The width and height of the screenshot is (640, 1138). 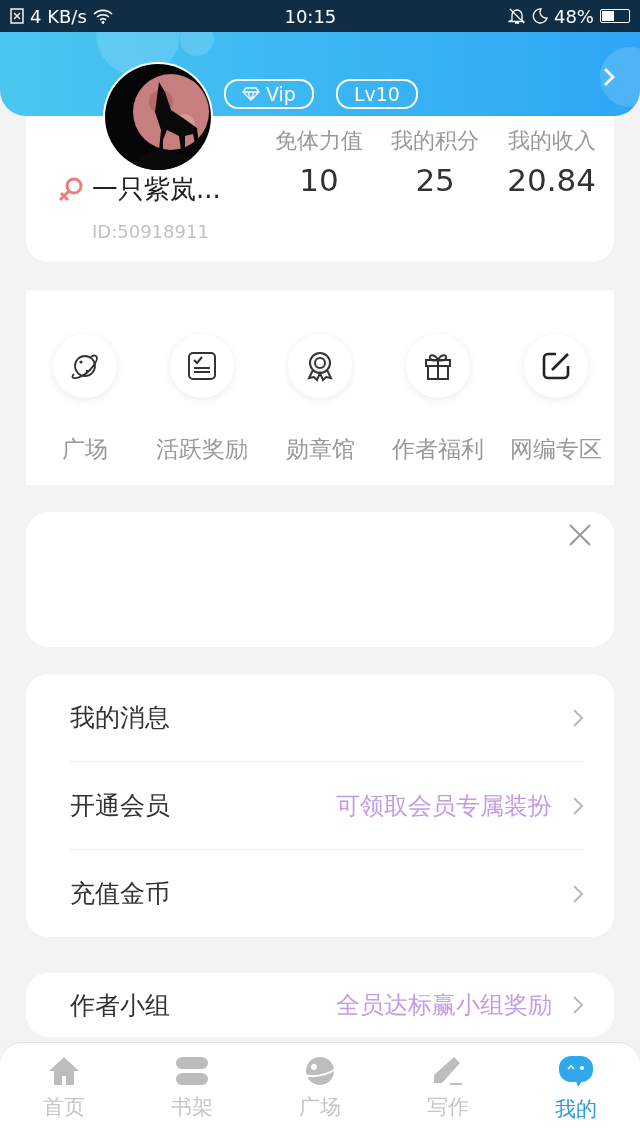 I want to click on moon-icon, so click(x=539, y=16).